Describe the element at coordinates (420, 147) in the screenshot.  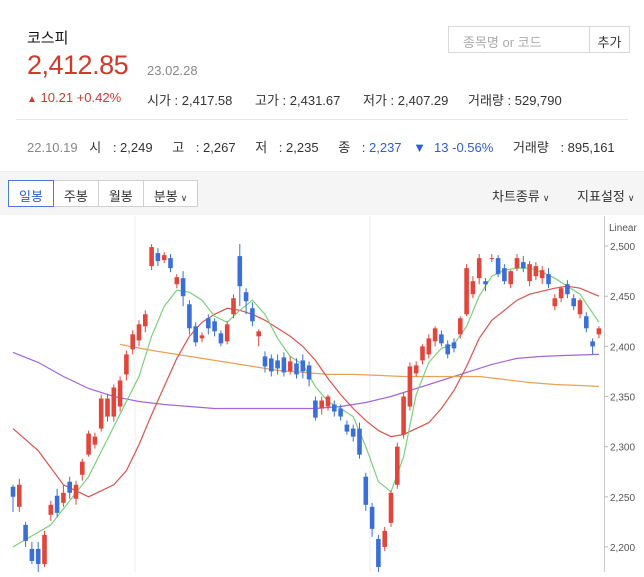
I see `down-arrow-icon: ▼` at that location.